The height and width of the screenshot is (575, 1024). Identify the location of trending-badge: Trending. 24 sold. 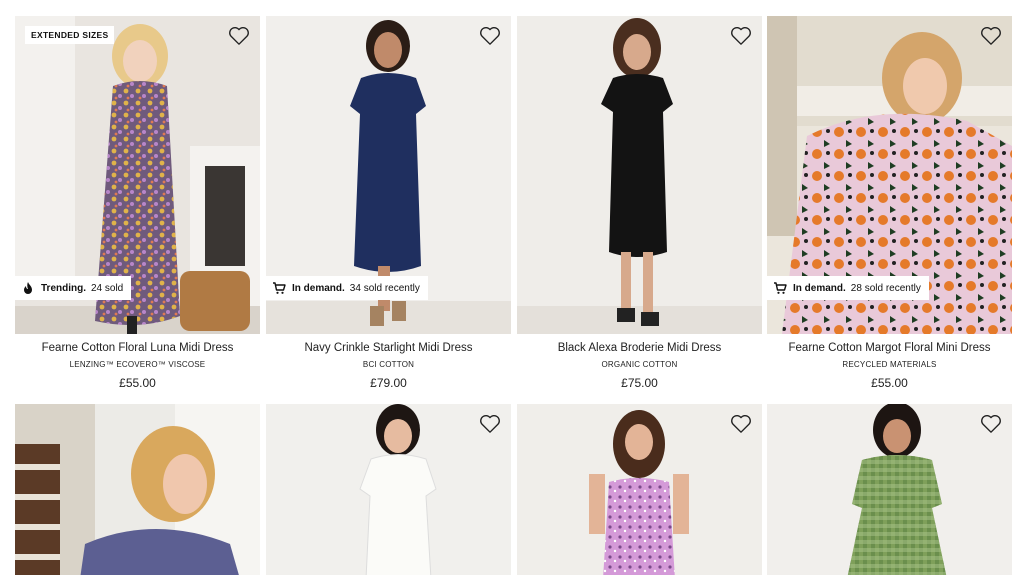
(73, 288).